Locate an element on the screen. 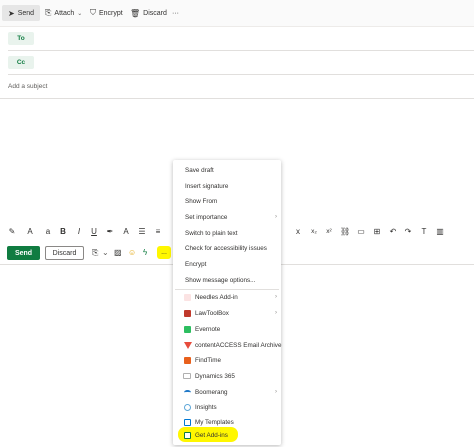 The image size is (474, 447). undo-icon: ↶ is located at coordinates (393, 232).